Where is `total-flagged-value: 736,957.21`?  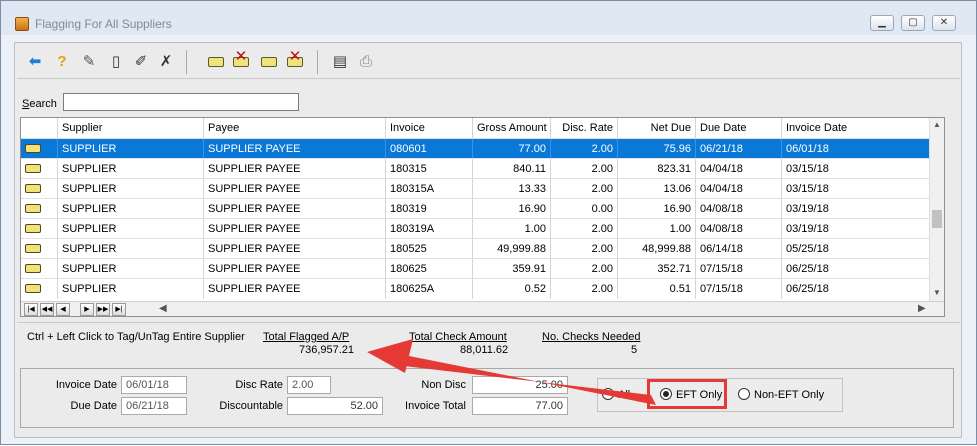
total-flagged-value: 736,957.21 is located at coordinates (327, 350).